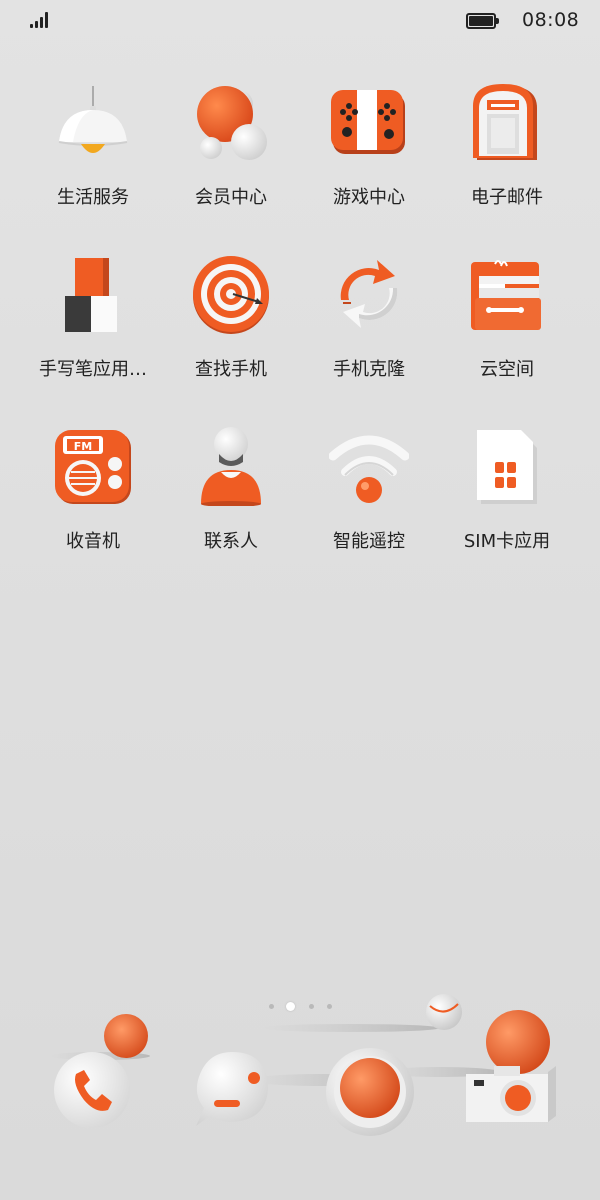  Describe the element at coordinates (93, 467) in the screenshot. I see `radio-icon: FM` at that location.